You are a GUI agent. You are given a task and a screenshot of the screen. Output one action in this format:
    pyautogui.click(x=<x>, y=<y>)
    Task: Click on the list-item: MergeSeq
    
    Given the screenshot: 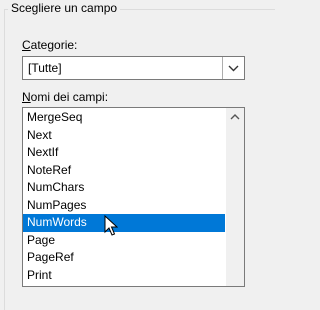 What is the action you would take?
    pyautogui.click(x=124, y=118)
    